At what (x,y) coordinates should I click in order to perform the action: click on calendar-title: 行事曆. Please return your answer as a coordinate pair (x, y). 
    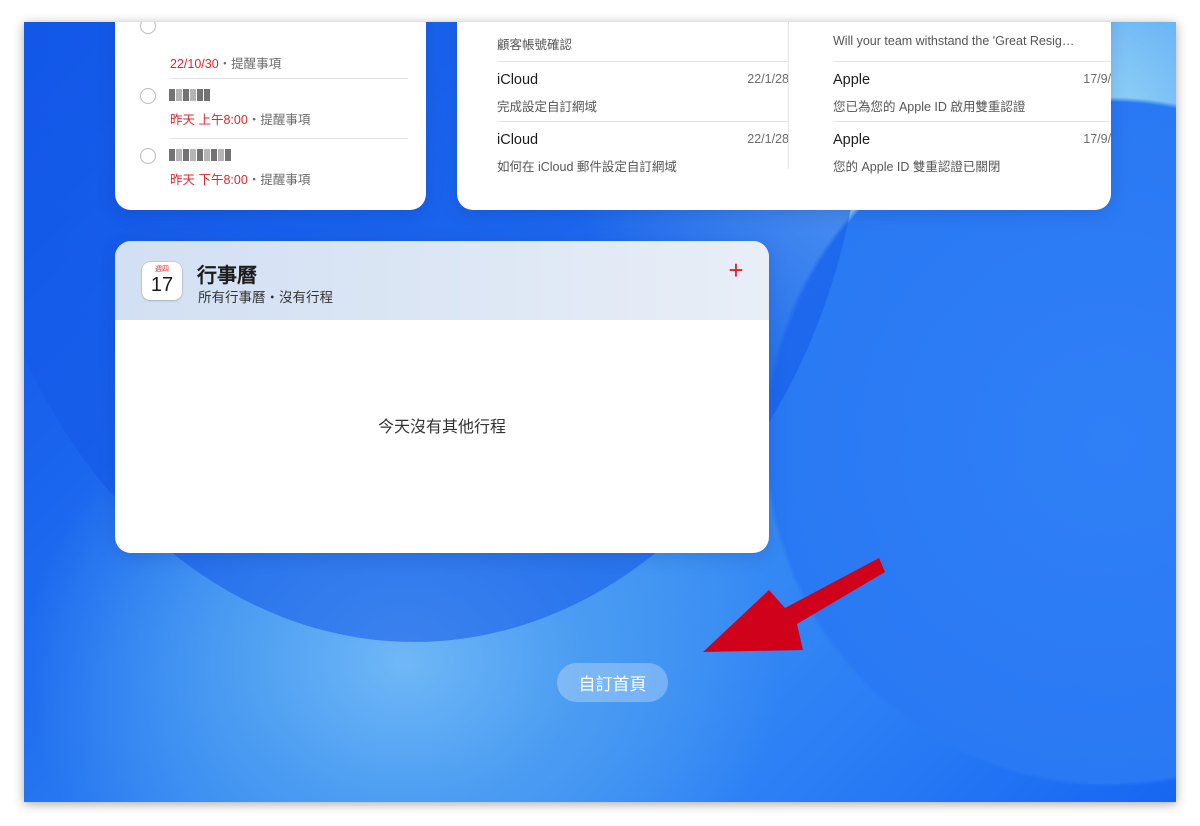
    Looking at the image, I should click on (227, 276).